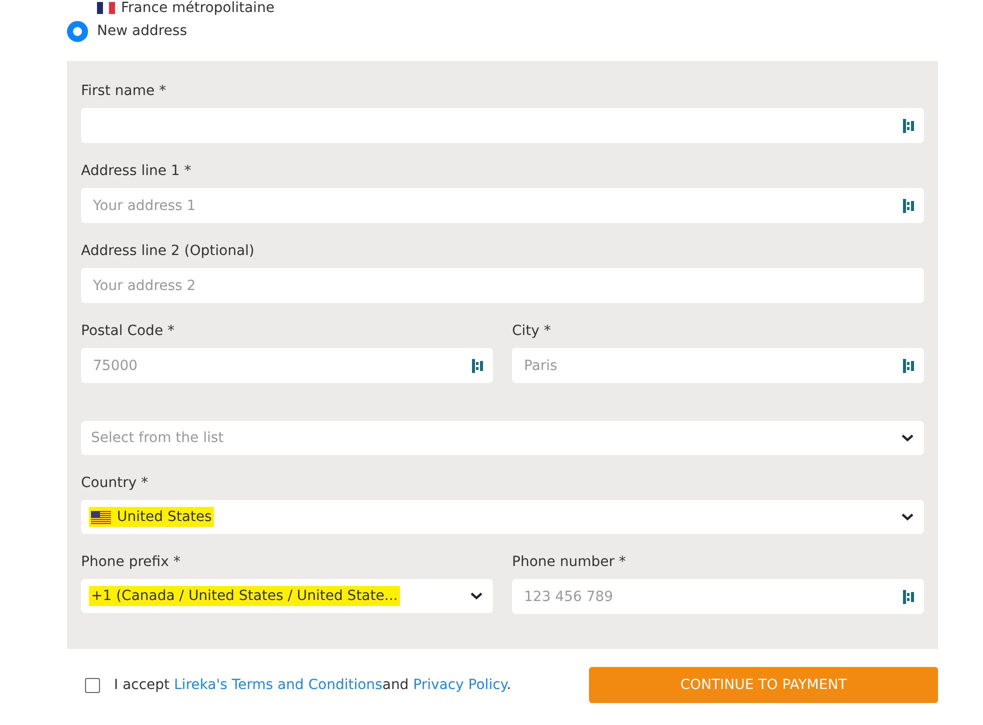  What do you see at coordinates (718, 365) in the screenshot?
I see `input-field: Paris` at bounding box center [718, 365].